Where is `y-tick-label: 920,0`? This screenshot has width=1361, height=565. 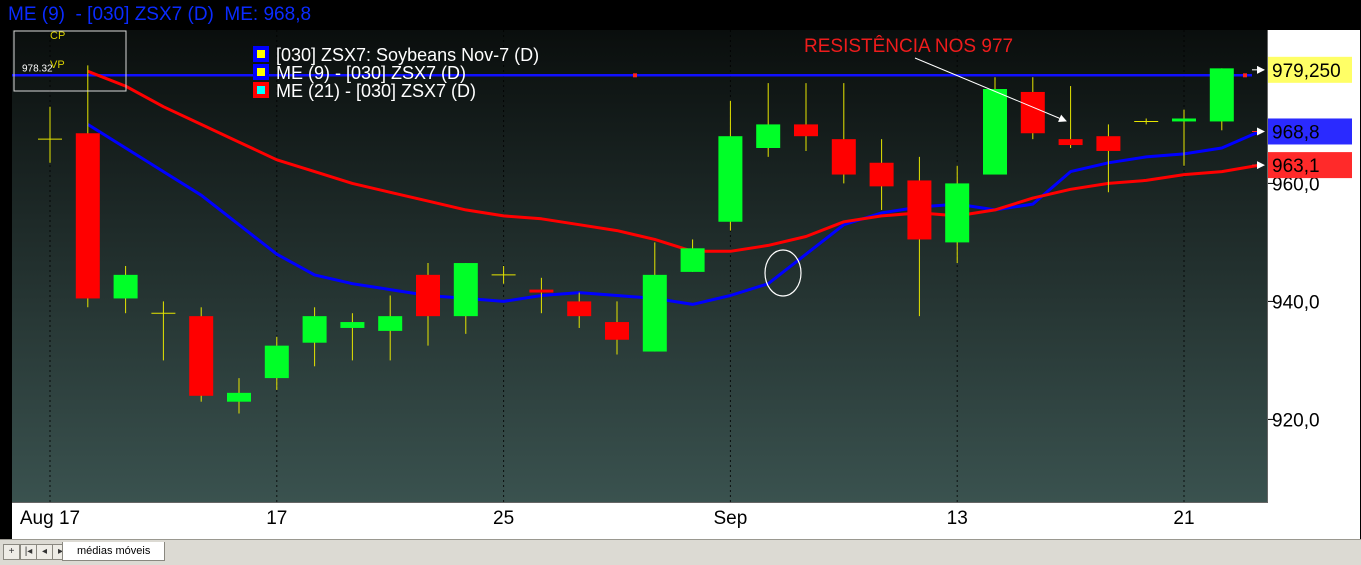 y-tick-label: 920,0 is located at coordinates (1296, 420).